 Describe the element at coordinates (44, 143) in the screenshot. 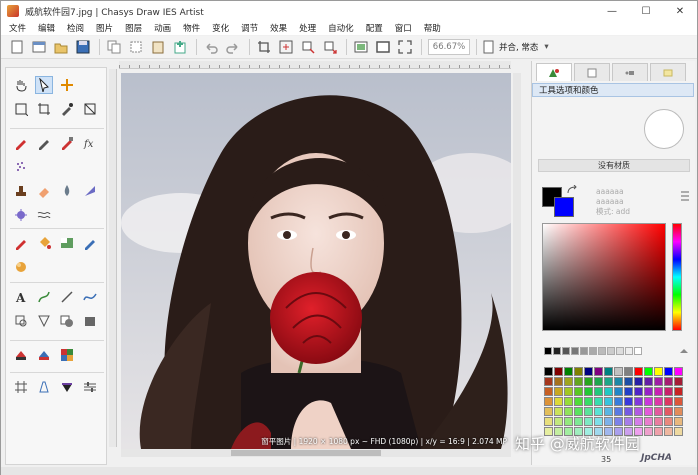

I see `pen-icon` at that location.